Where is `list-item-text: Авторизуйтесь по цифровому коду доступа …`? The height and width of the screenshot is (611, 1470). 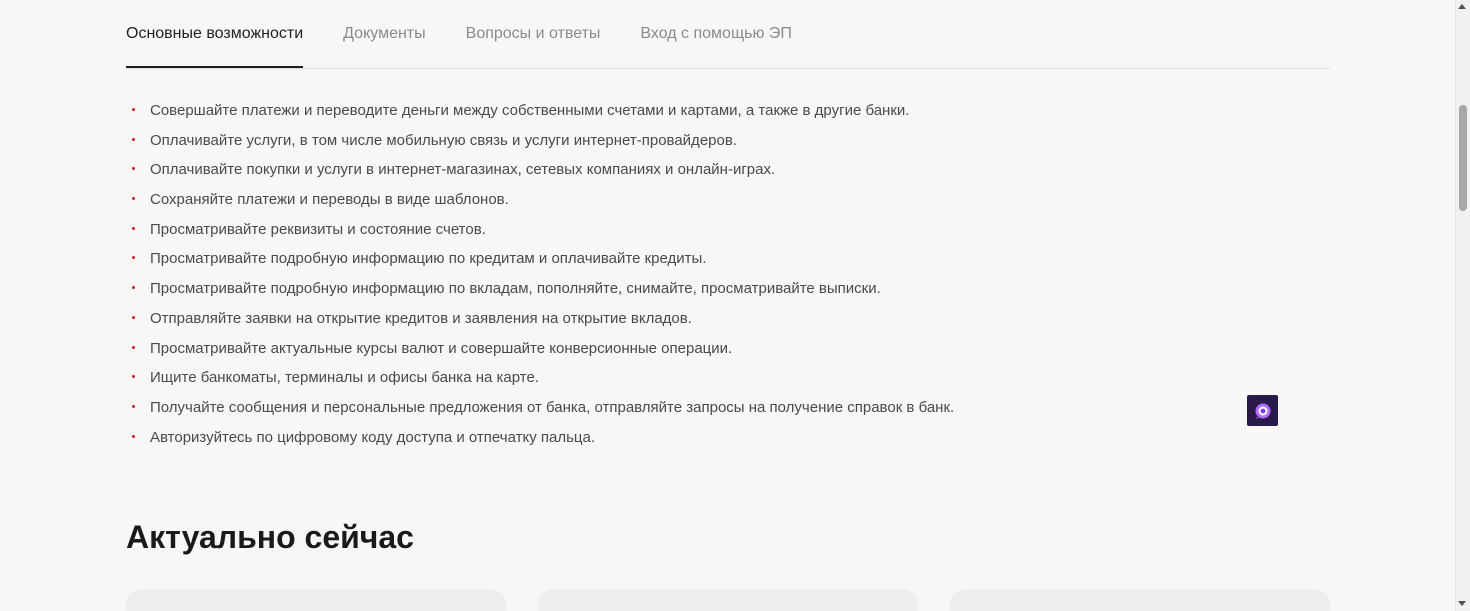 list-item-text: Авторизуйтесь по цифровому коду доступа … is located at coordinates (372, 437).